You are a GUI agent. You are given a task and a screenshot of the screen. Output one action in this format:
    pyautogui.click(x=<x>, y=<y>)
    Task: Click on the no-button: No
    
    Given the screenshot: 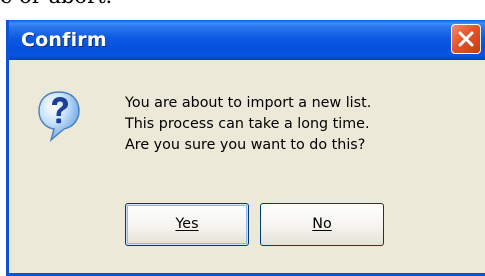 What is the action you would take?
    pyautogui.click(x=322, y=224)
    